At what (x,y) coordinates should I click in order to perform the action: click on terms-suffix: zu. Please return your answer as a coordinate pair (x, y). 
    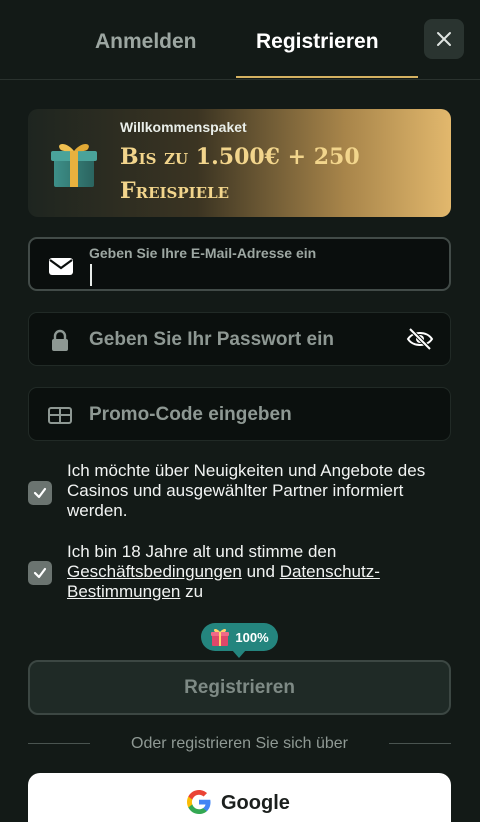
    Looking at the image, I should click on (194, 591).